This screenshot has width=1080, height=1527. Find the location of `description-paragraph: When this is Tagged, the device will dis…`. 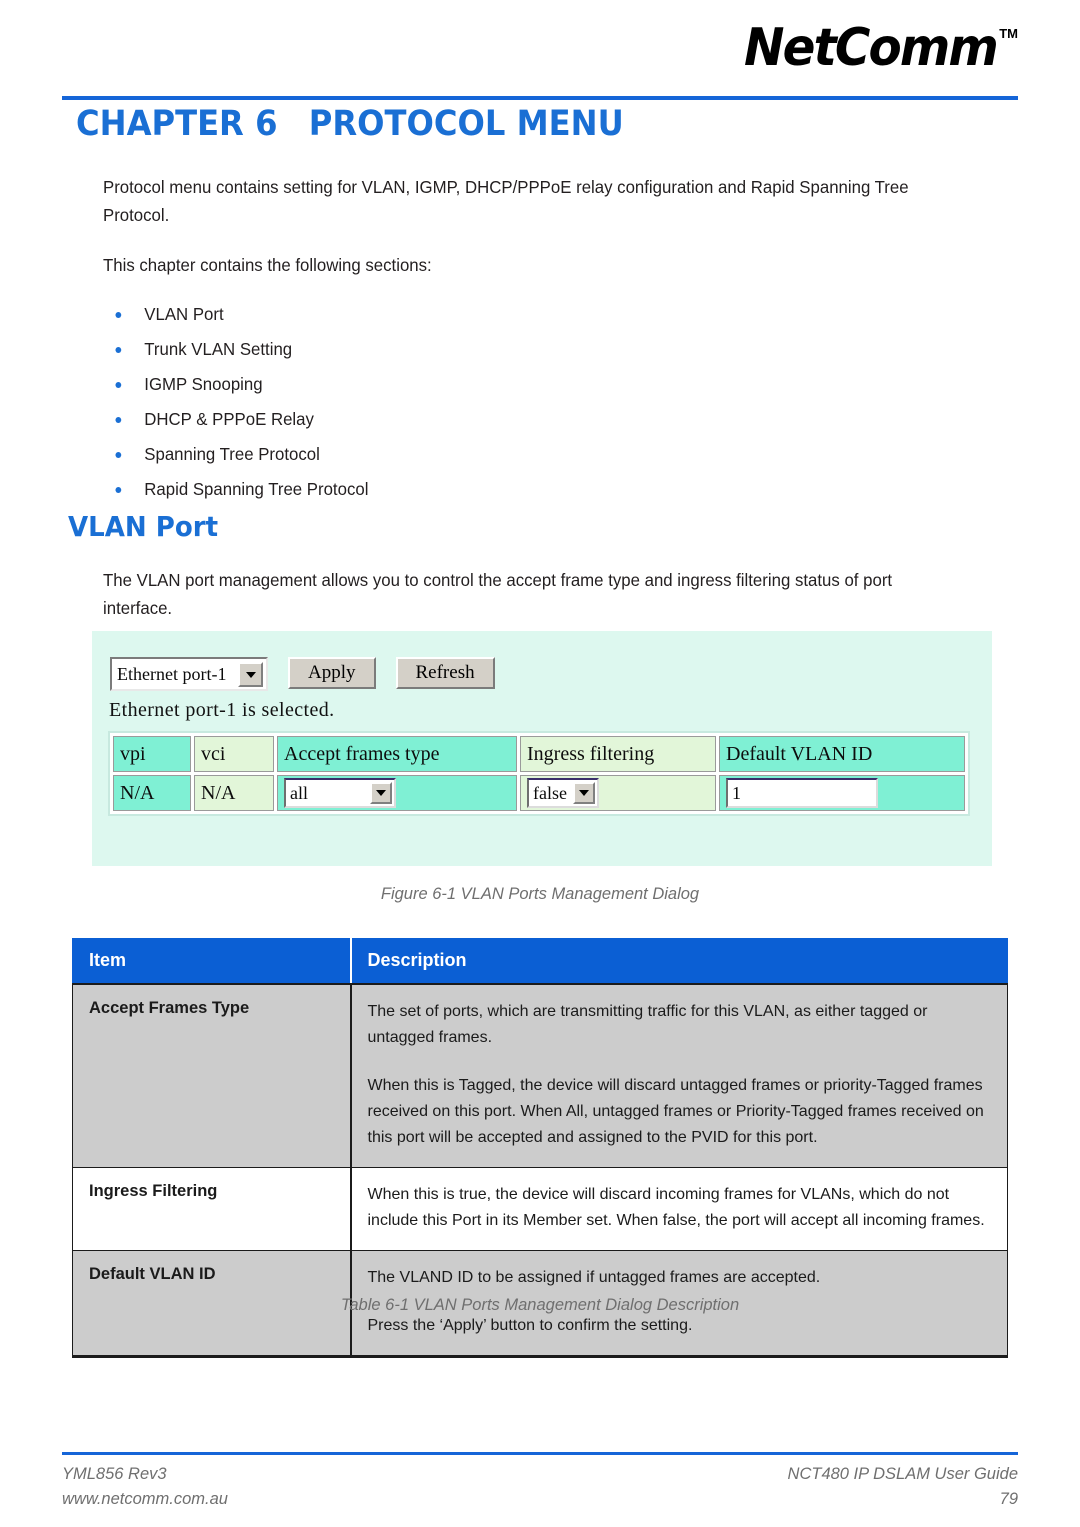

description-paragraph: When this is Tagged, the device will dis… is located at coordinates (675, 1111).